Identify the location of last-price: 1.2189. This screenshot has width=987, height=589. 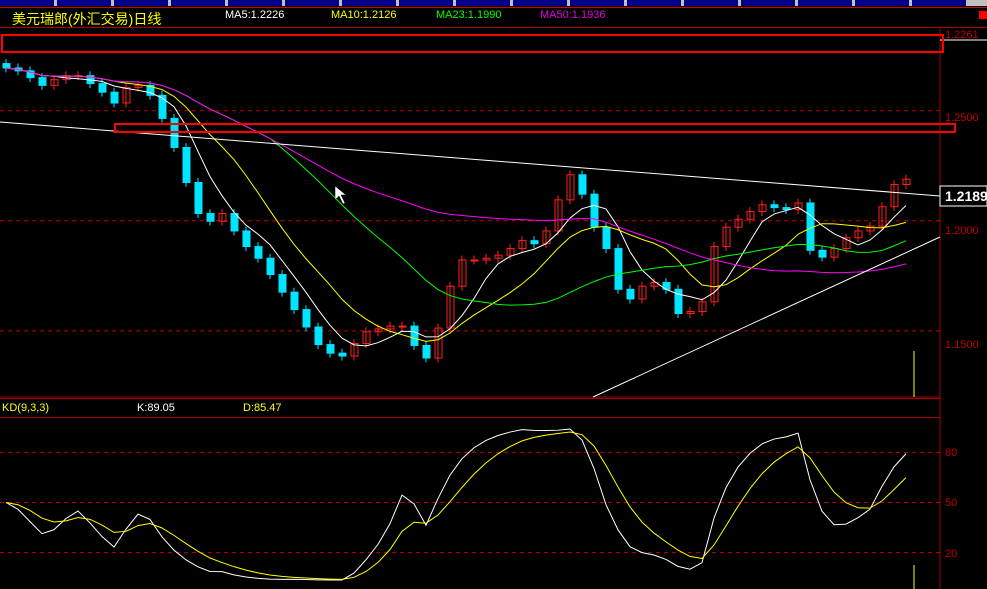
(966, 196).